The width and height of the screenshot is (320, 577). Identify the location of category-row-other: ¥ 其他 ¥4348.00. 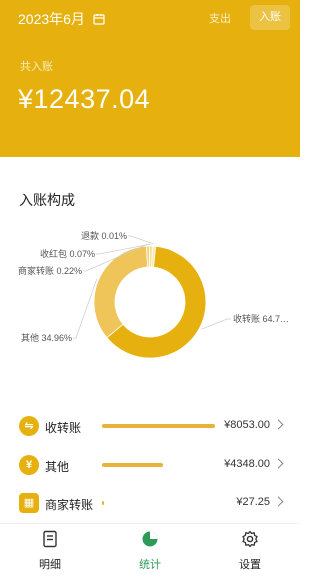
(150, 466).